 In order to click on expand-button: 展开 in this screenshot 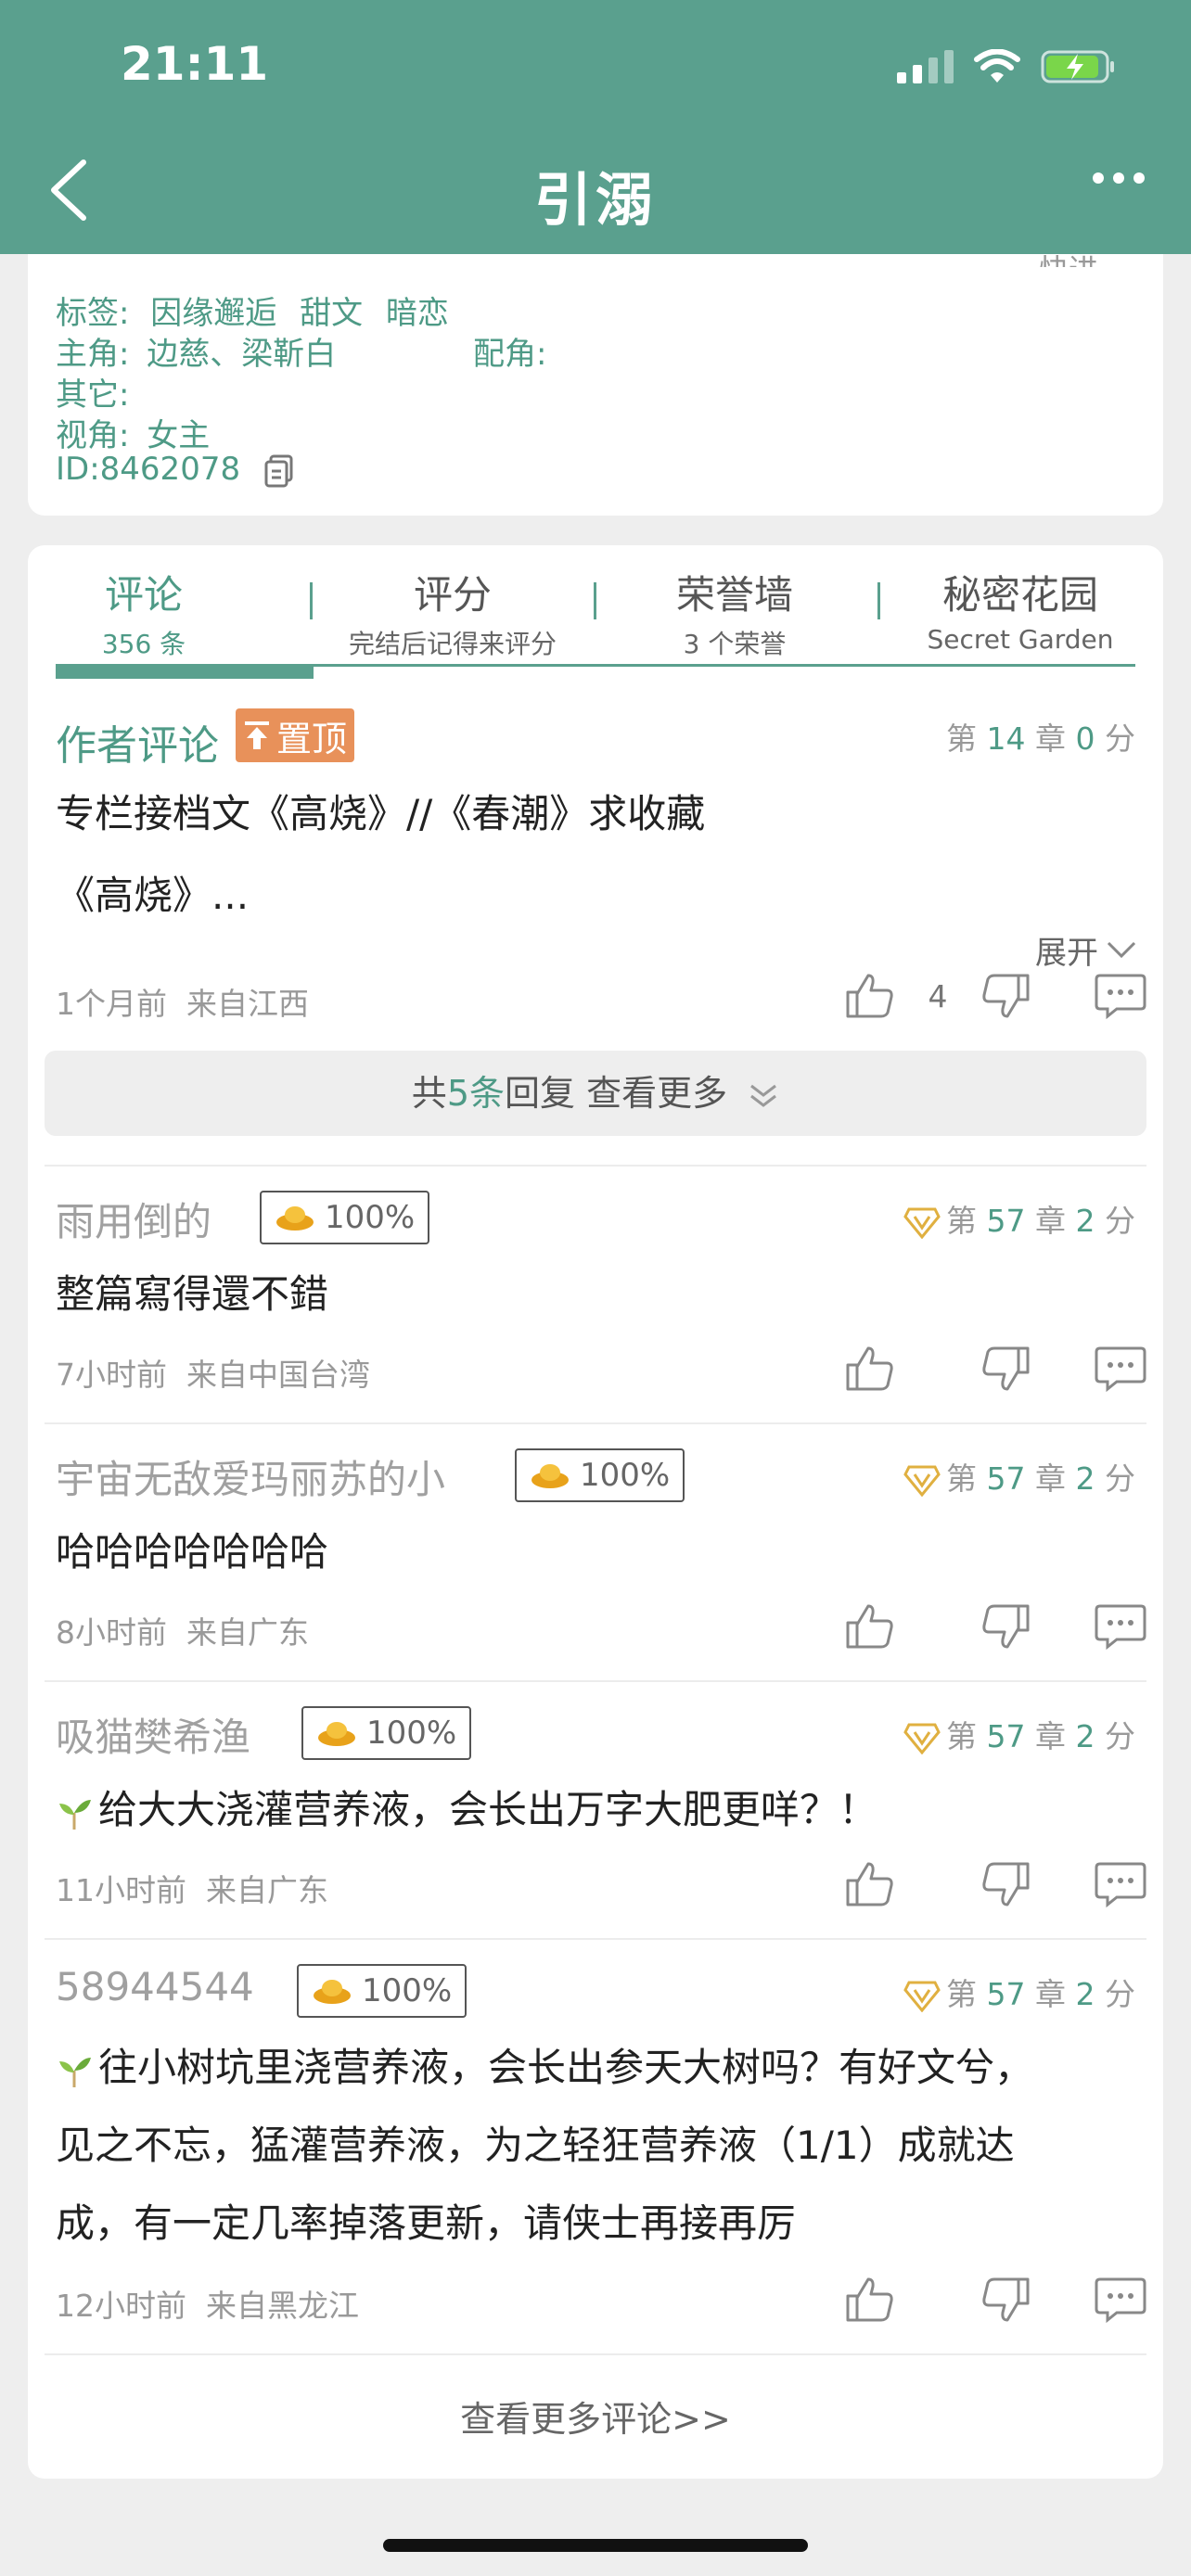, I will do `click(1086, 950)`.